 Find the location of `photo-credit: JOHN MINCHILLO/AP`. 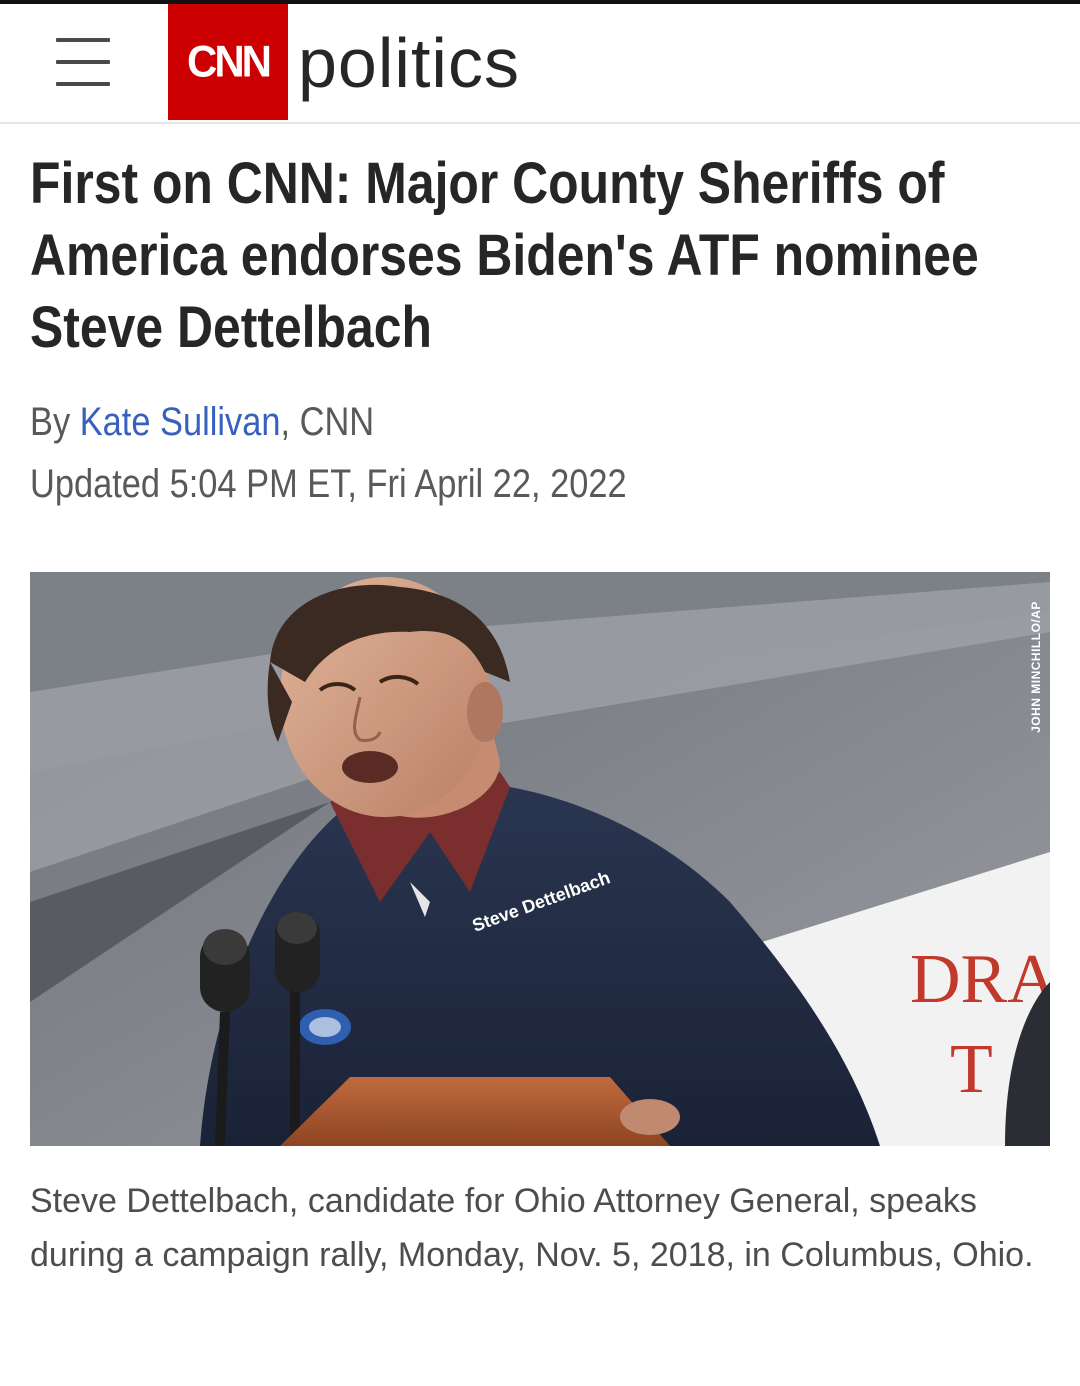

photo-credit: JOHN MINCHILLO/AP is located at coordinates (1036, 667).